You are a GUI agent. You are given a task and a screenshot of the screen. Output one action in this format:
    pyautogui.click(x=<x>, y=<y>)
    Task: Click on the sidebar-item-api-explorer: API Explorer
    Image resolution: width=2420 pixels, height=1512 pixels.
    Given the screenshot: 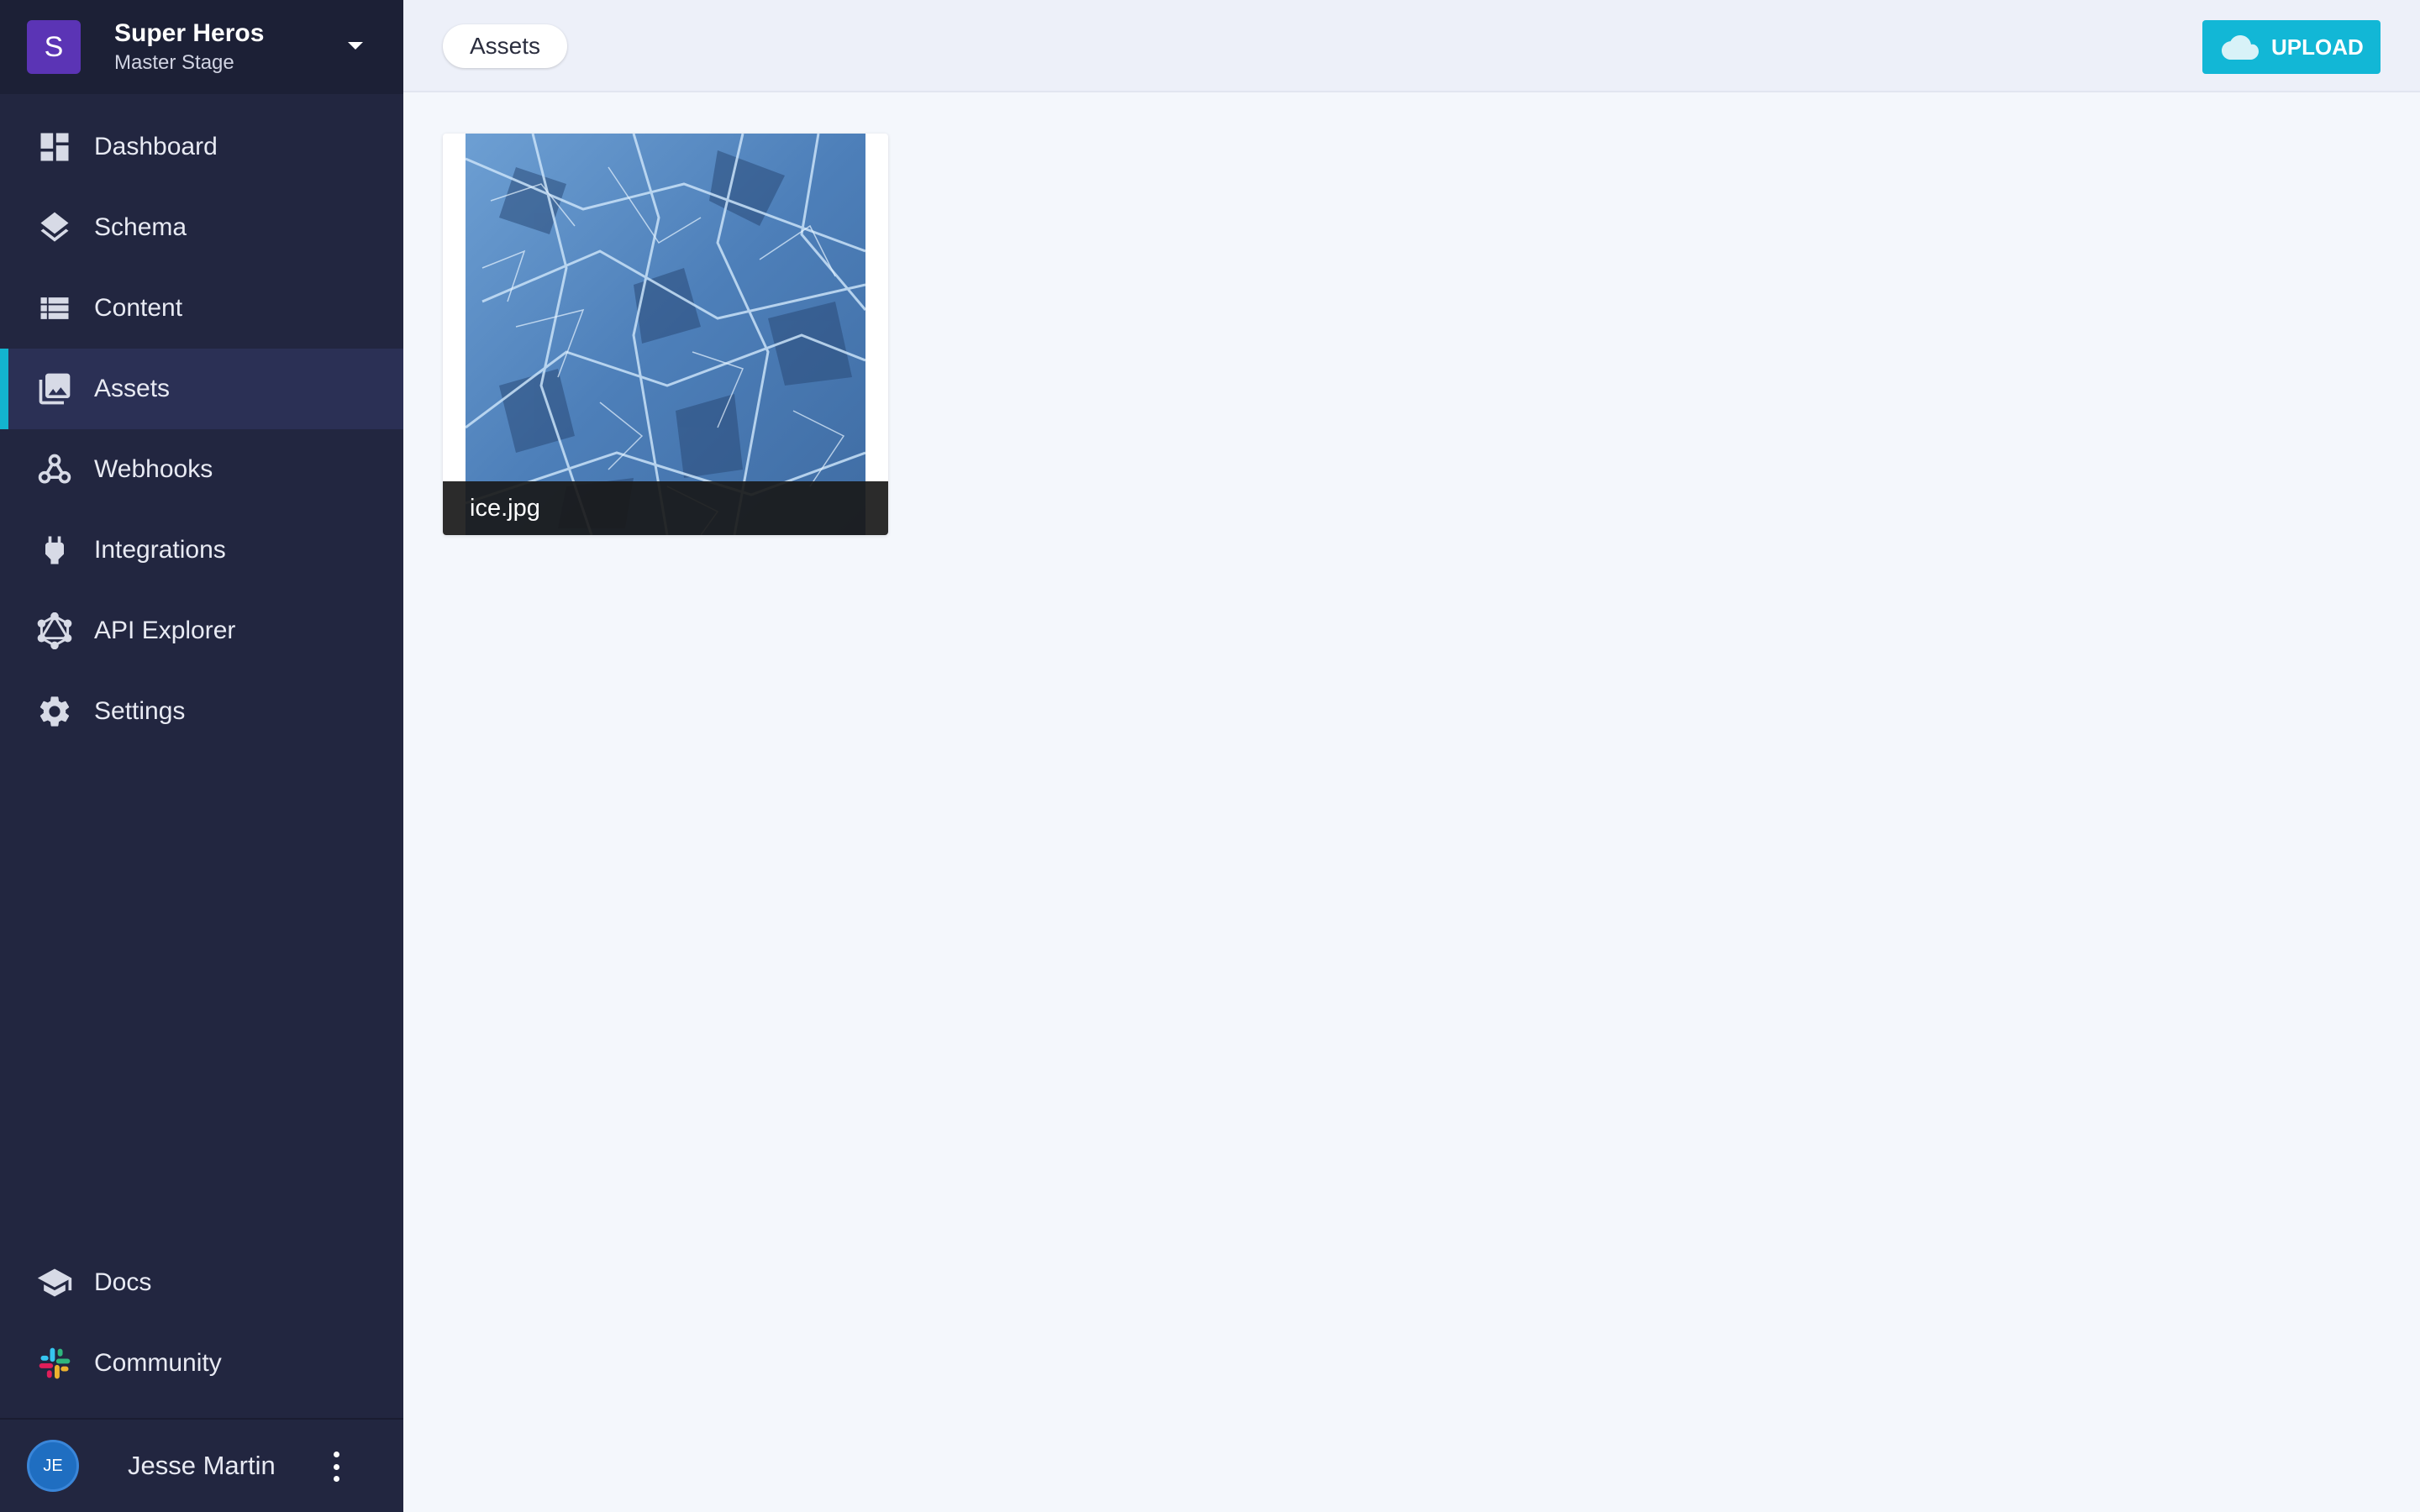 What is the action you would take?
    pyautogui.click(x=202, y=631)
    